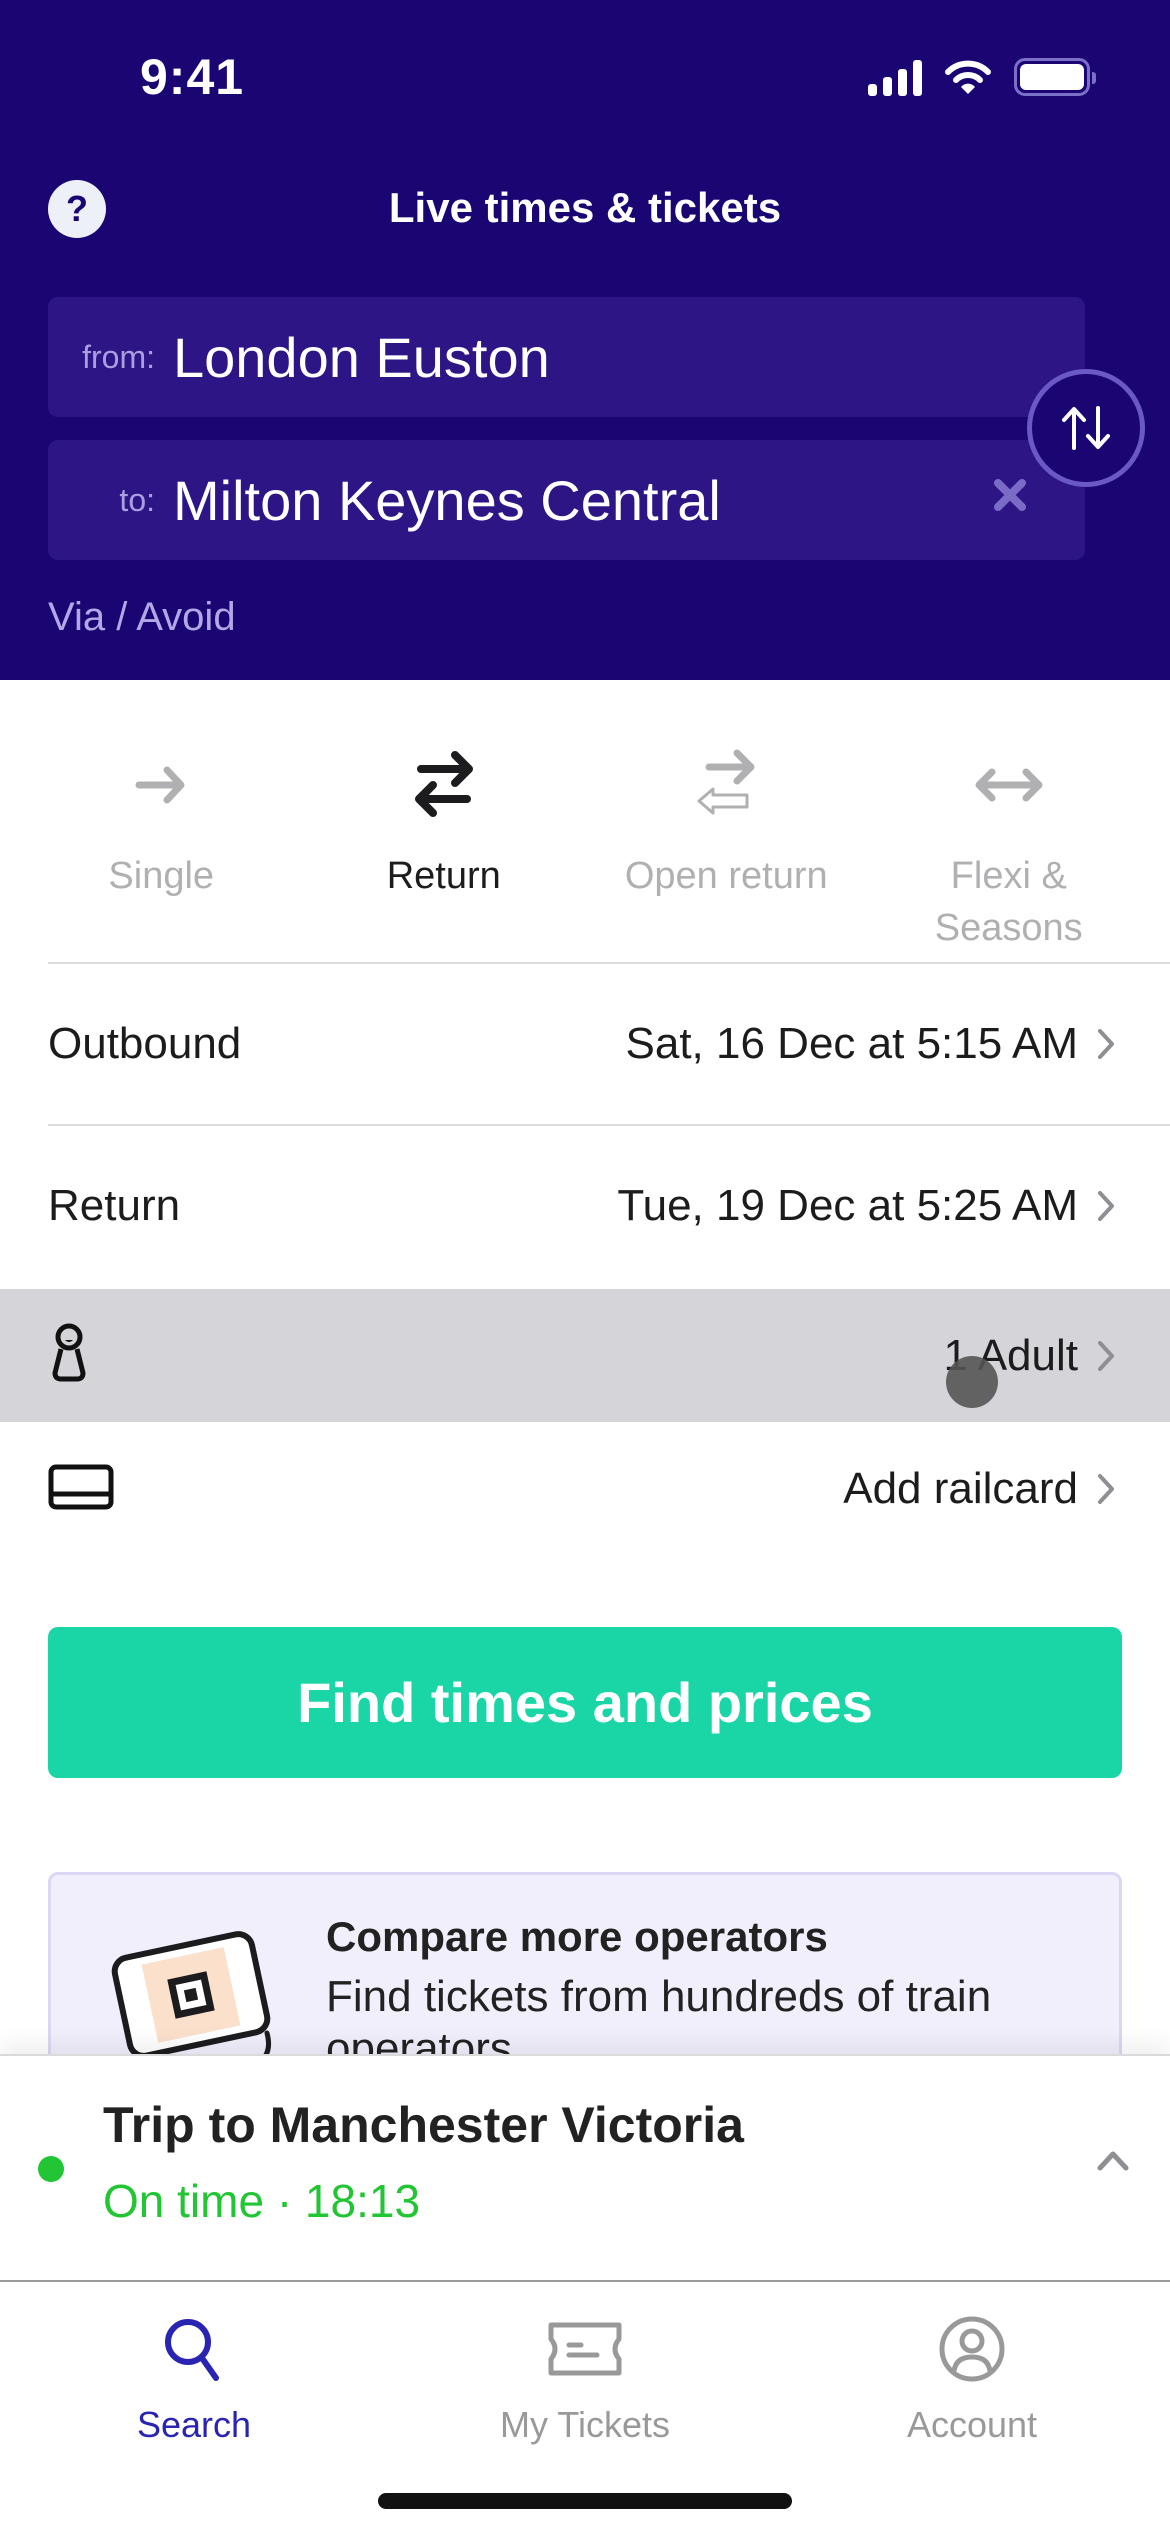  What do you see at coordinates (1009, 785) in the screenshot?
I see `double-arrow-icon` at bounding box center [1009, 785].